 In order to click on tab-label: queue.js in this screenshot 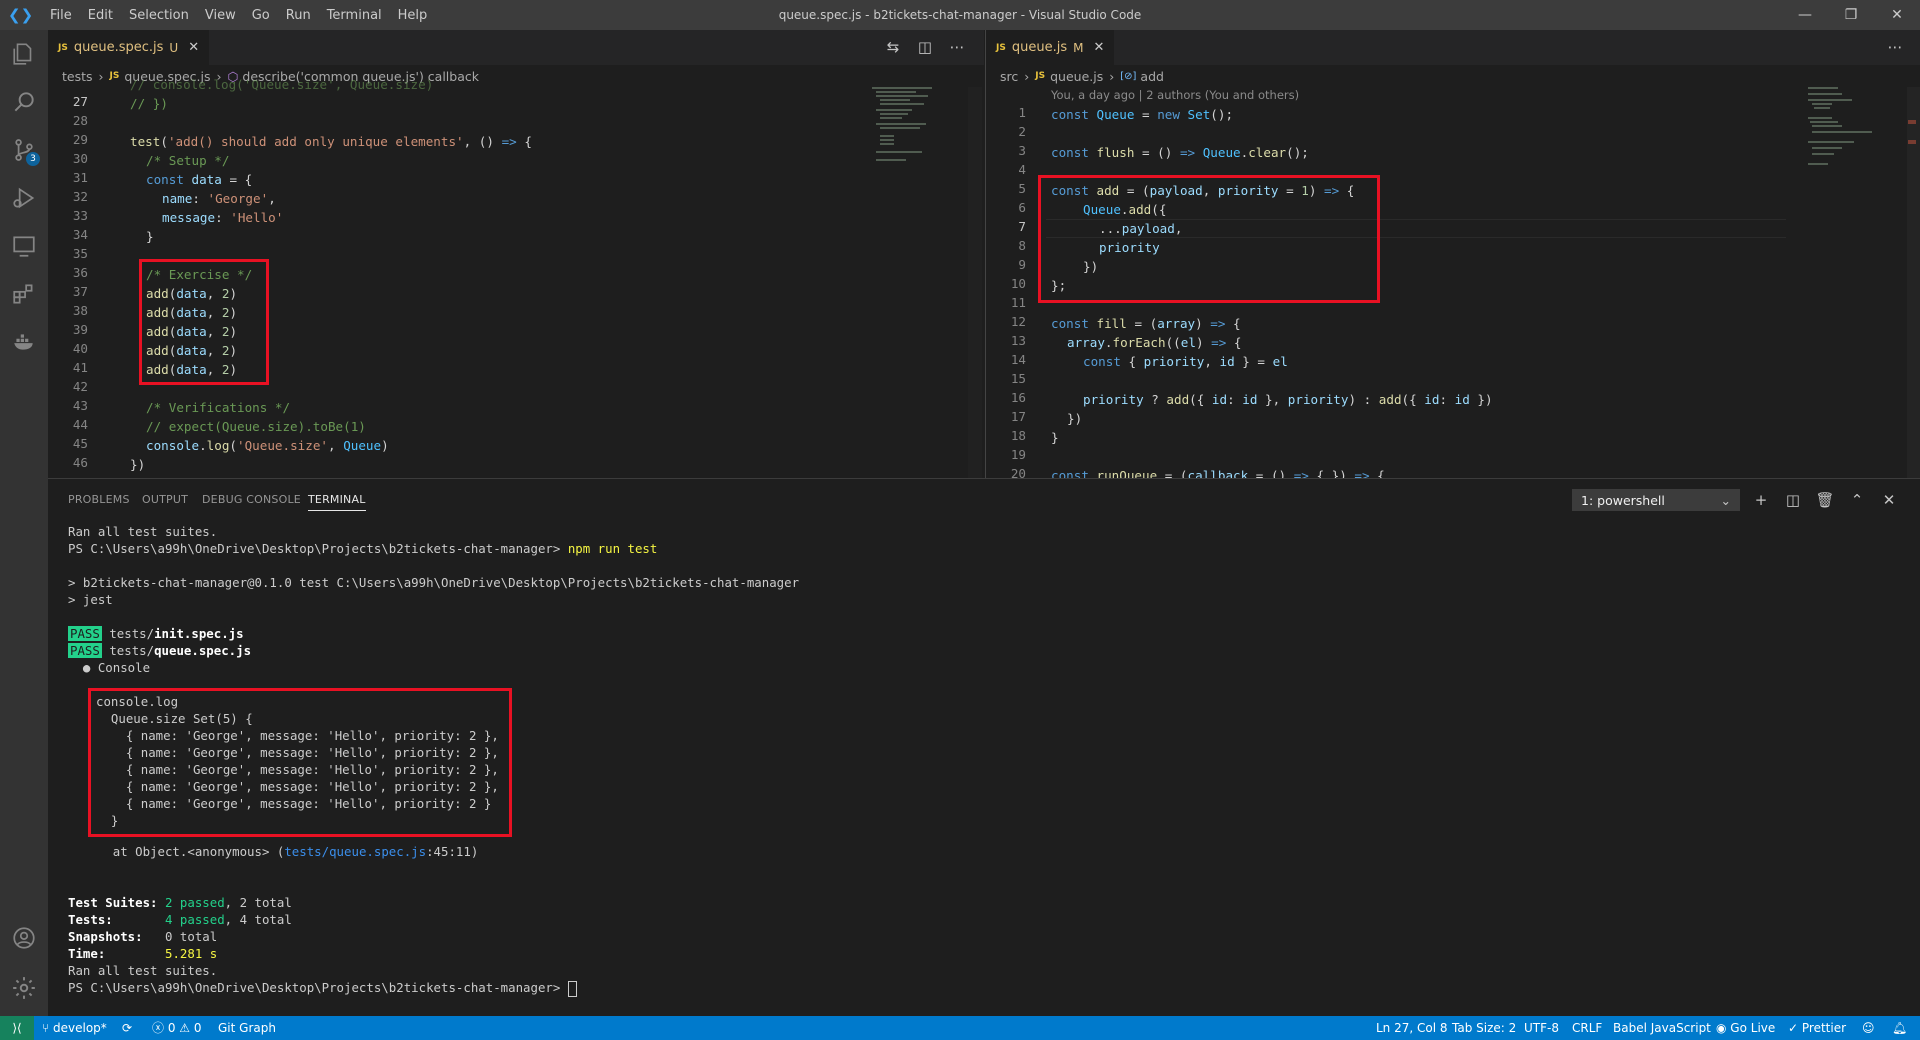, I will do `click(1039, 47)`.